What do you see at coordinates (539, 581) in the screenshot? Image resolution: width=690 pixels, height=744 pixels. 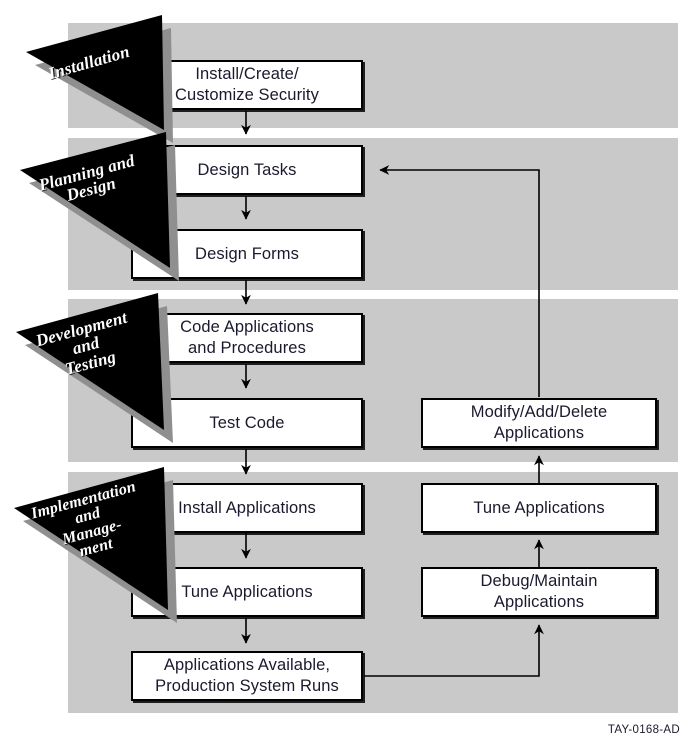 I see `node-label-line1: Debug/Maintain` at bounding box center [539, 581].